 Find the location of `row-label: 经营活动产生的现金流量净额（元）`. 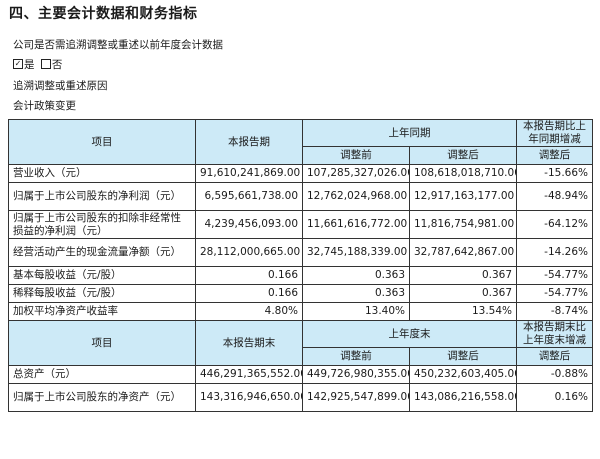

row-label: 经营活动产生的现金流量净额（元） is located at coordinates (102, 252).